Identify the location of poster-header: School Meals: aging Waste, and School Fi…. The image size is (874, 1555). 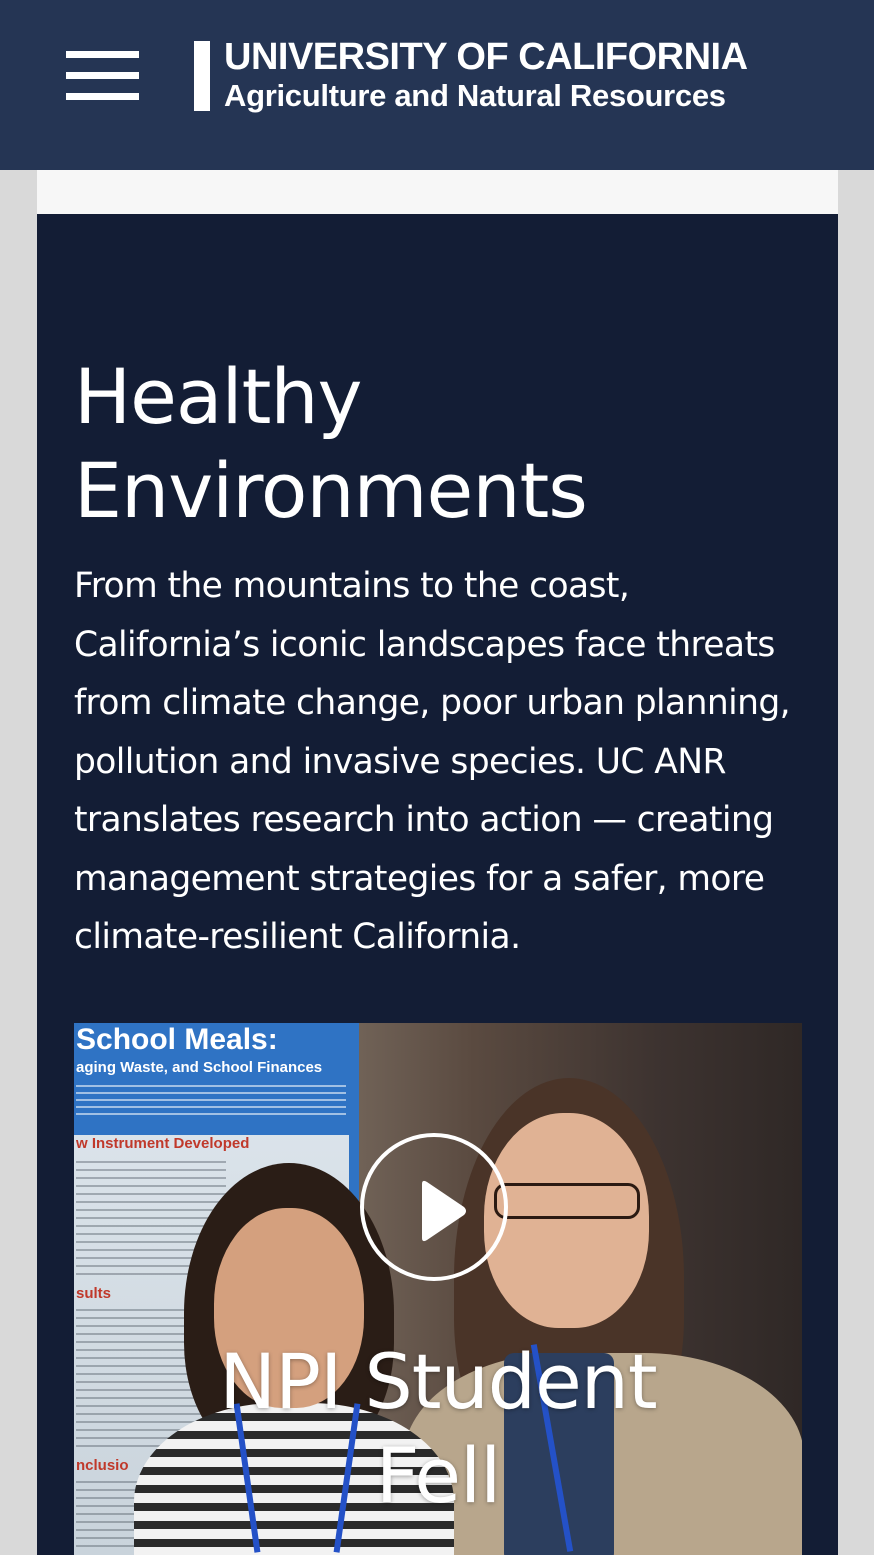
(216, 1079).